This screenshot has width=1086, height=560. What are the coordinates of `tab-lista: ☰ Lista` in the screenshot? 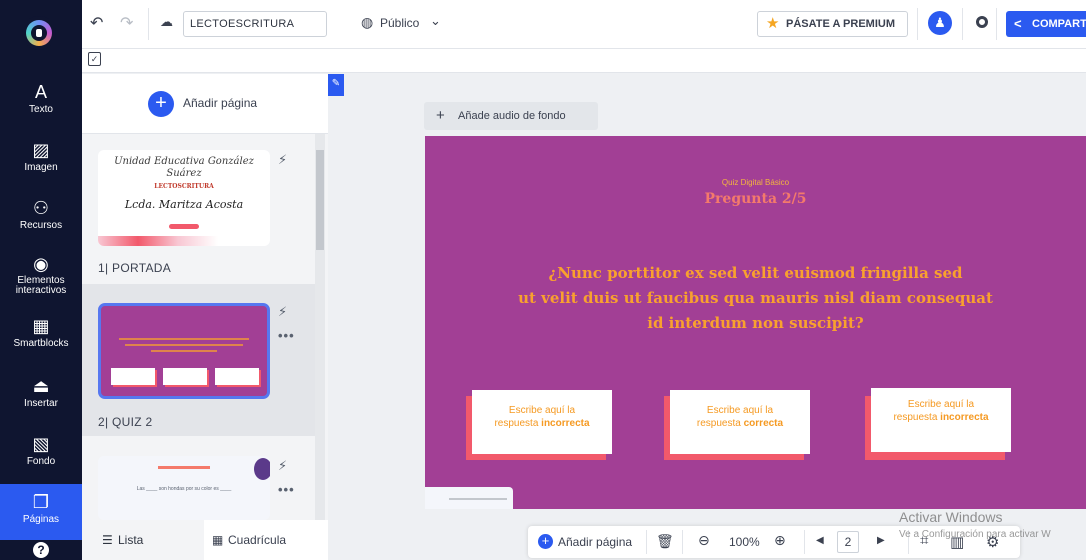 It's located at (143, 540).